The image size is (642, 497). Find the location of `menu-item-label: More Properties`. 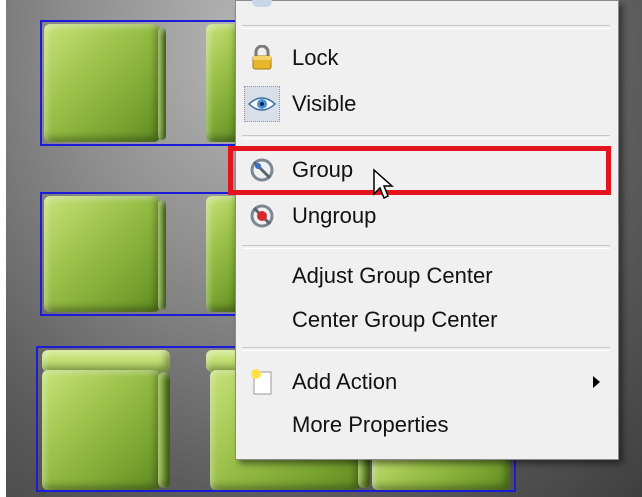

menu-item-label: More Properties is located at coordinates (370, 424).